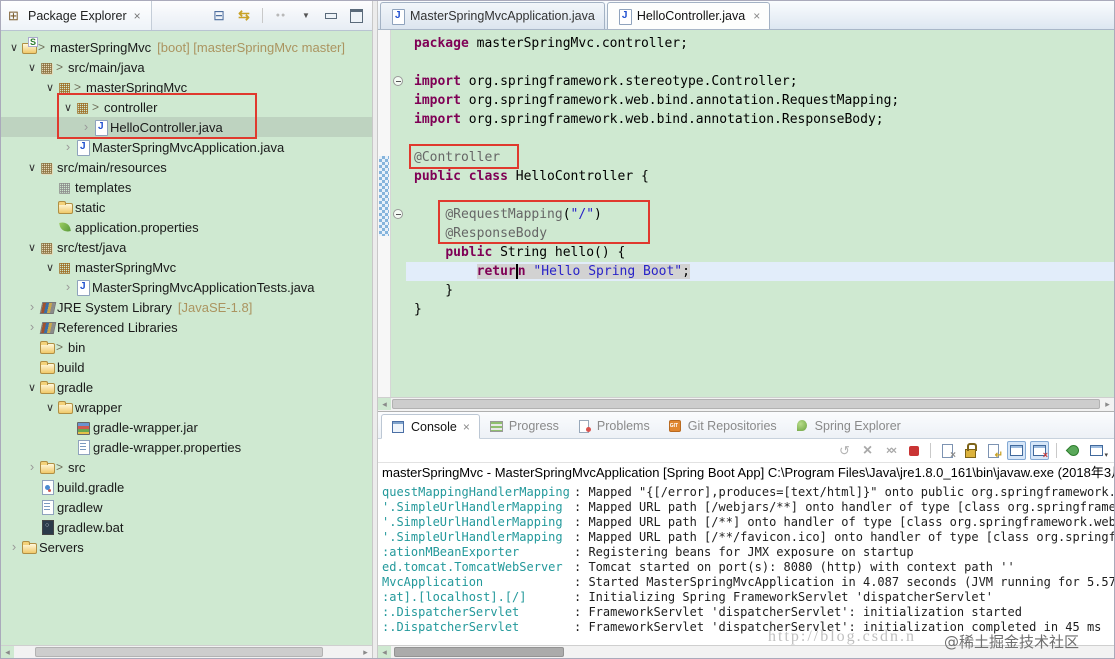  Describe the element at coordinates (1097, 450) in the screenshot. I see `open-console-icon` at that location.